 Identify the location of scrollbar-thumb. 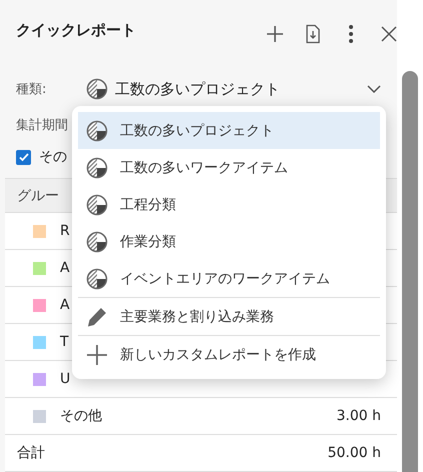
(410, 271).